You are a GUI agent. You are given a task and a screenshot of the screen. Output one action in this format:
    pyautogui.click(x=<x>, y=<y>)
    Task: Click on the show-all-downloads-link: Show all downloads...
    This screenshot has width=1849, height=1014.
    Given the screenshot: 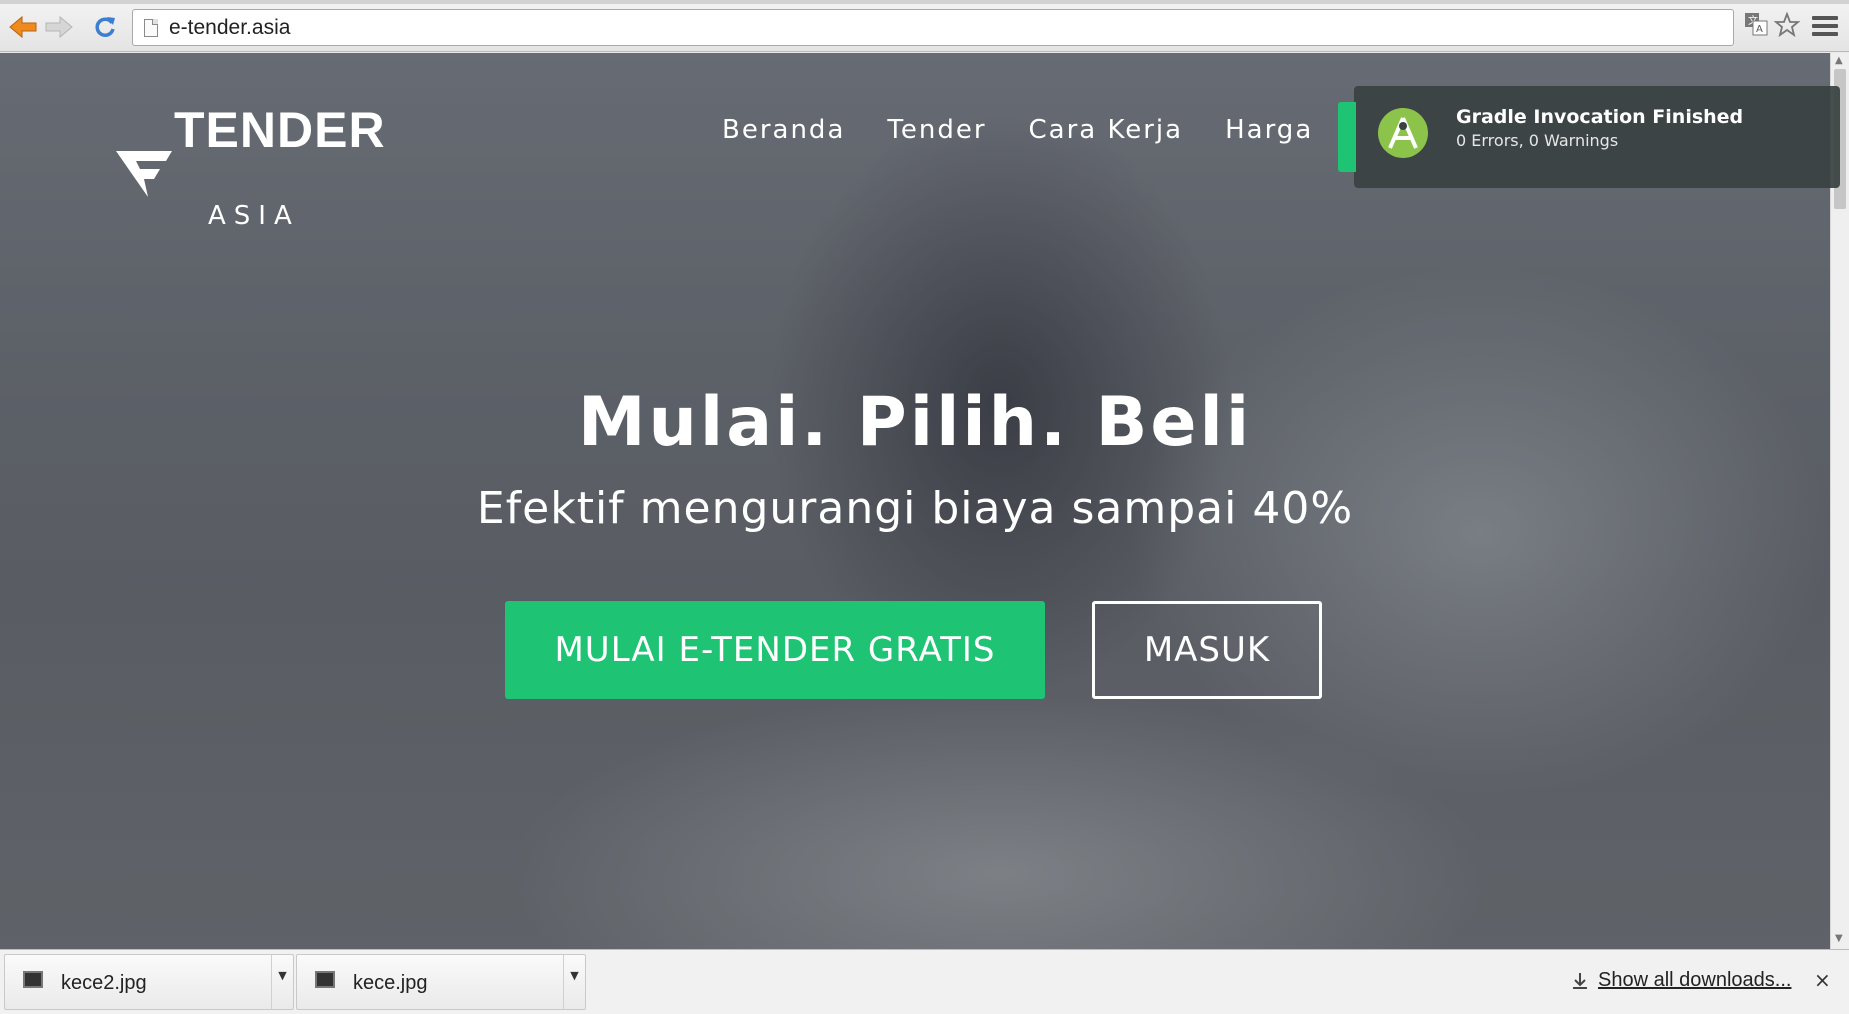 What is the action you would take?
    pyautogui.click(x=1680, y=980)
    